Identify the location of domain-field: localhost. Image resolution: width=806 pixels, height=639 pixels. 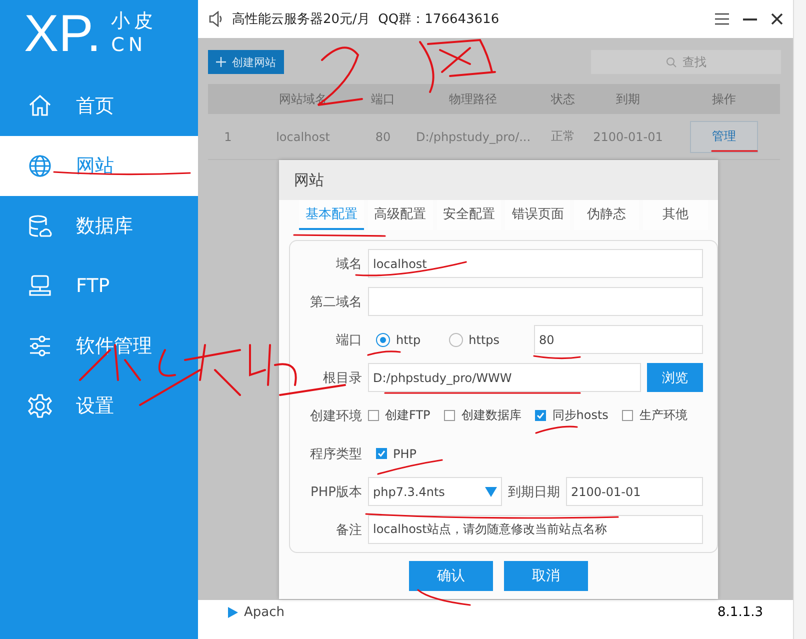
(535, 263).